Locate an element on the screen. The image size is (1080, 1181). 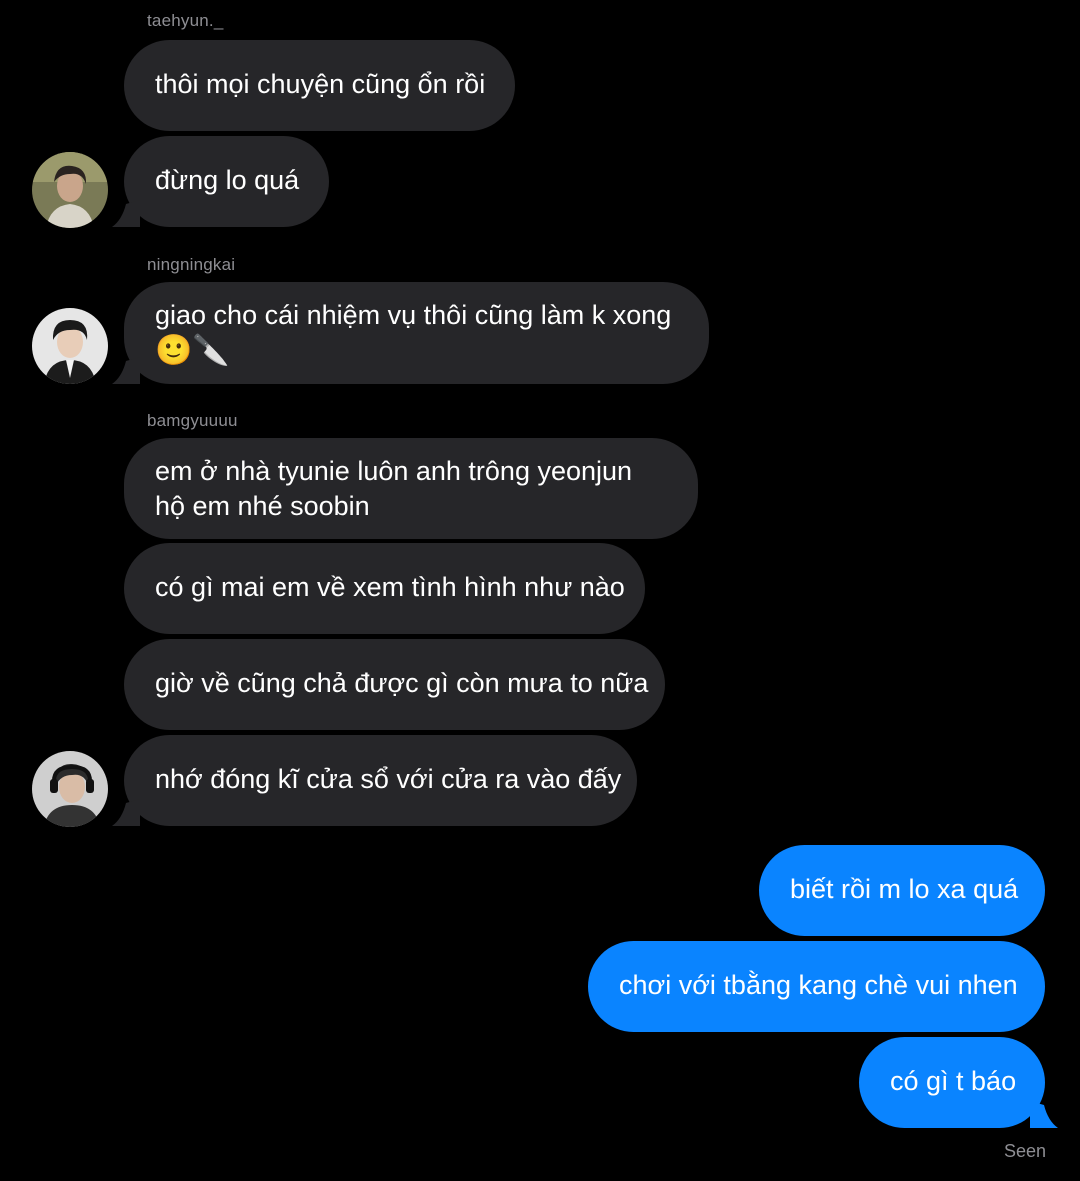
message-bubble: nhớ đóng kĩ cửa sổ với cửa ra vào đấy is located at coordinates (380, 780).